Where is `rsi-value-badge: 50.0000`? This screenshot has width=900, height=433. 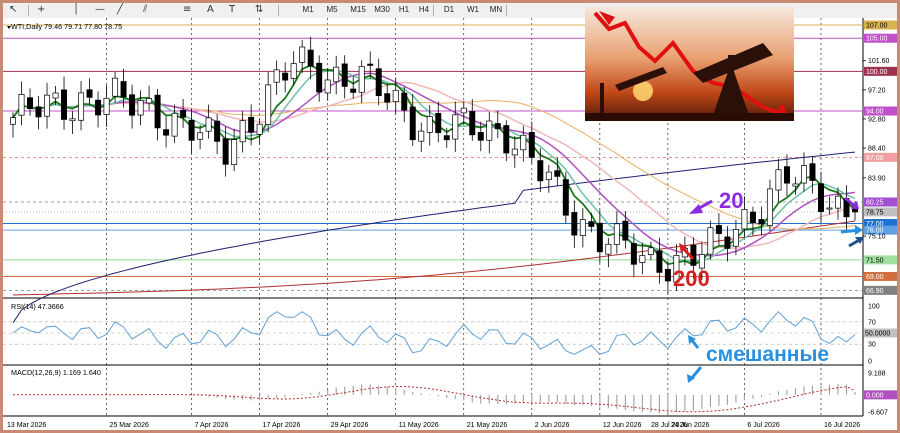
rsi-value-badge: 50.0000 is located at coordinates (880, 333).